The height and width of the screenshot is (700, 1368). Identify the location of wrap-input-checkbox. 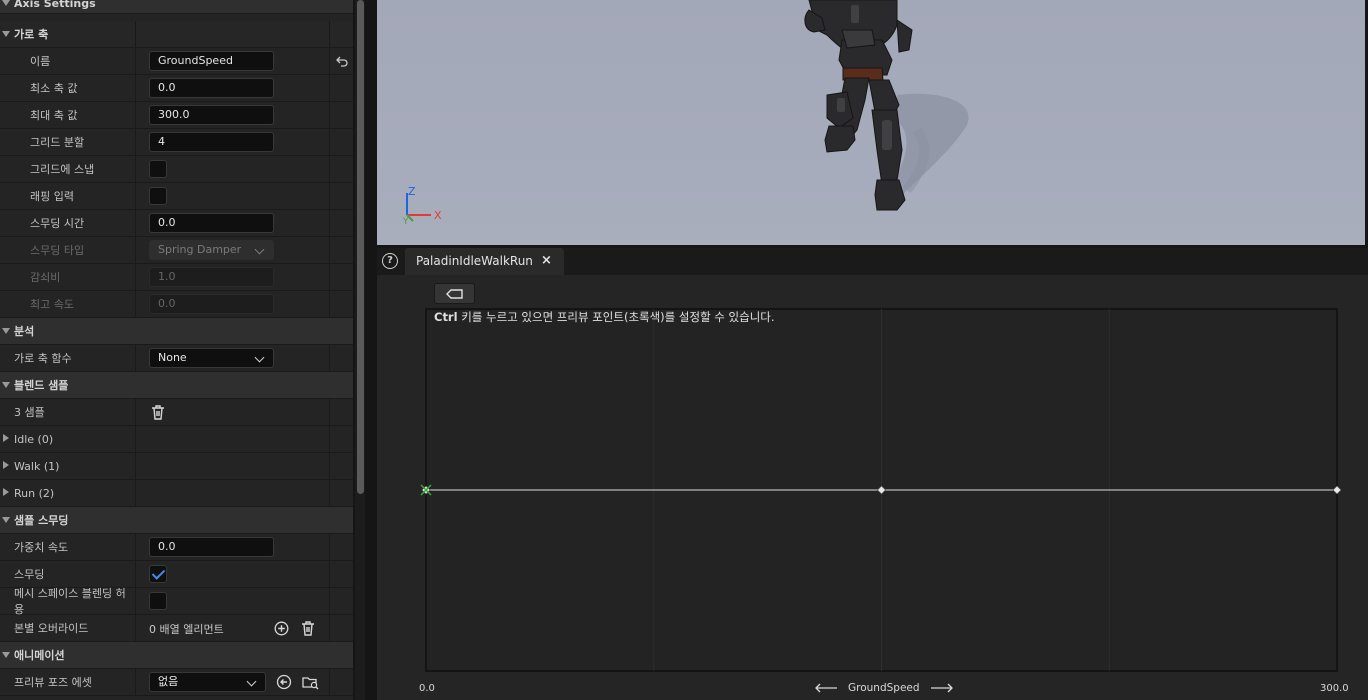
(158, 196).